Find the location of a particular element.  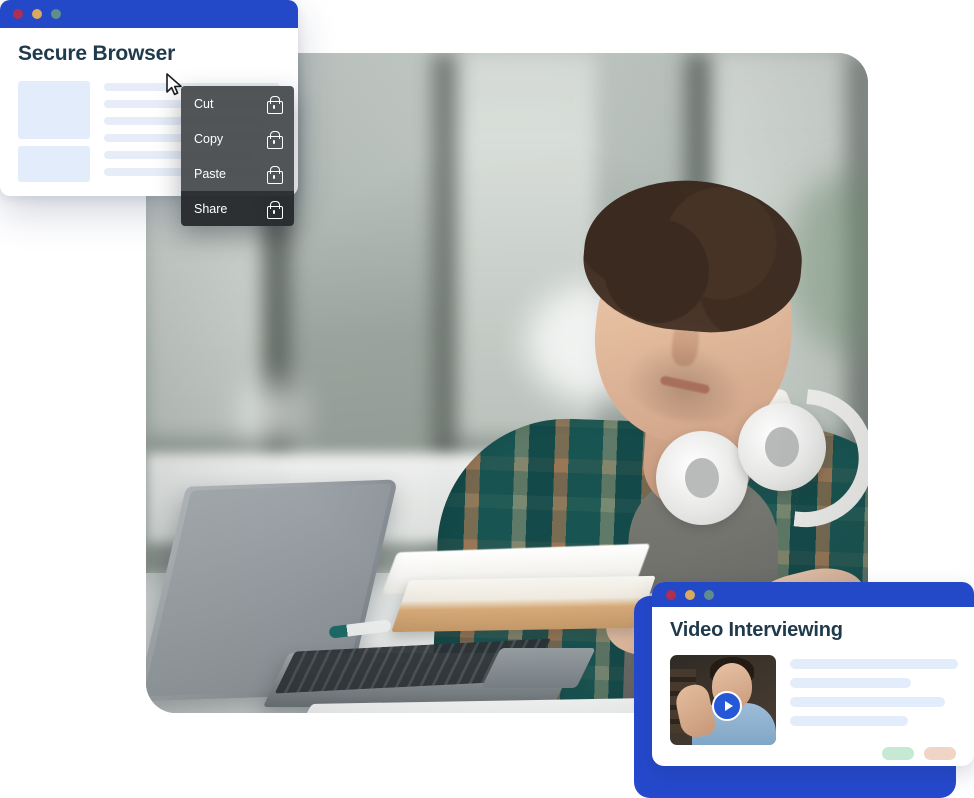

video-card-row is located at coordinates (814, 707).